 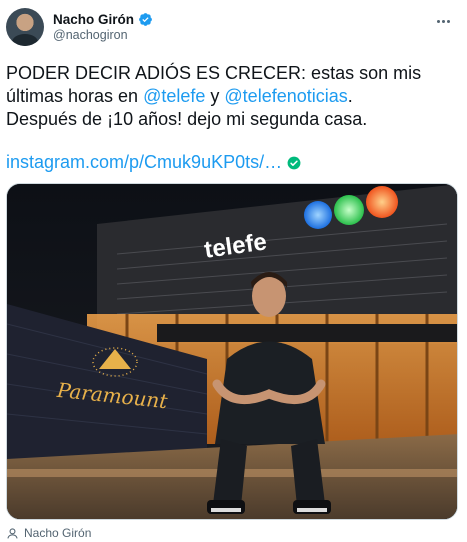 What do you see at coordinates (318, 215) in the screenshot?
I see `logo-orb-blue` at bounding box center [318, 215].